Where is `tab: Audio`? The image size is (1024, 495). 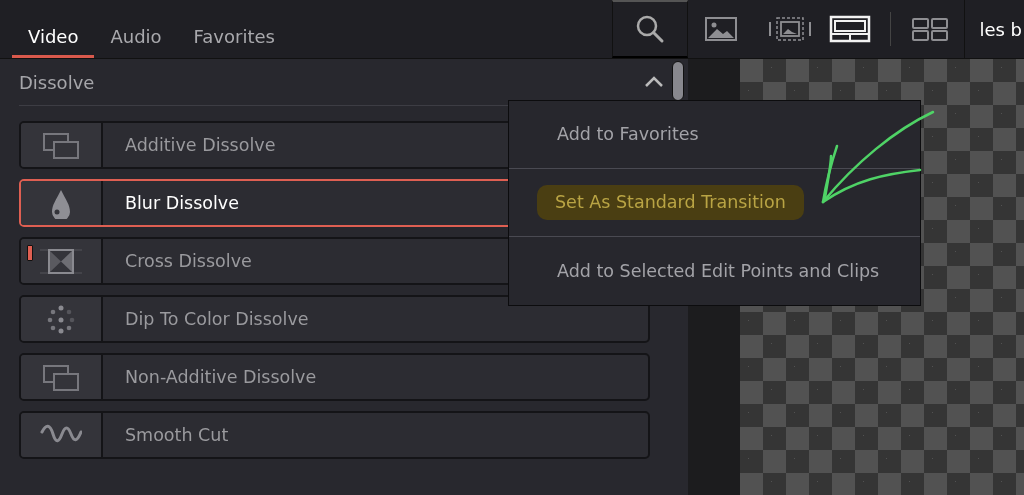 tab: Audio is located at coordinates (136, 29).